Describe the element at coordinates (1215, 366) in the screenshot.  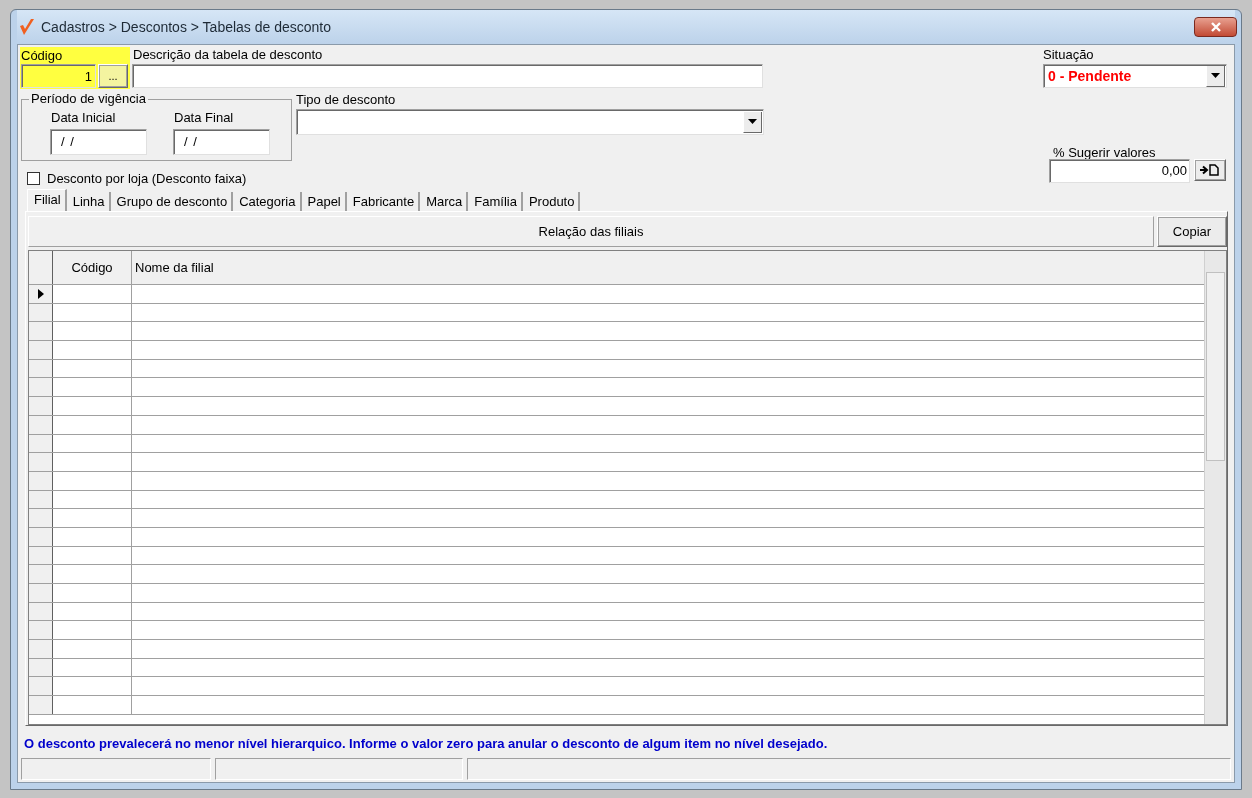
I see `scrollbar-thumb` at that location.